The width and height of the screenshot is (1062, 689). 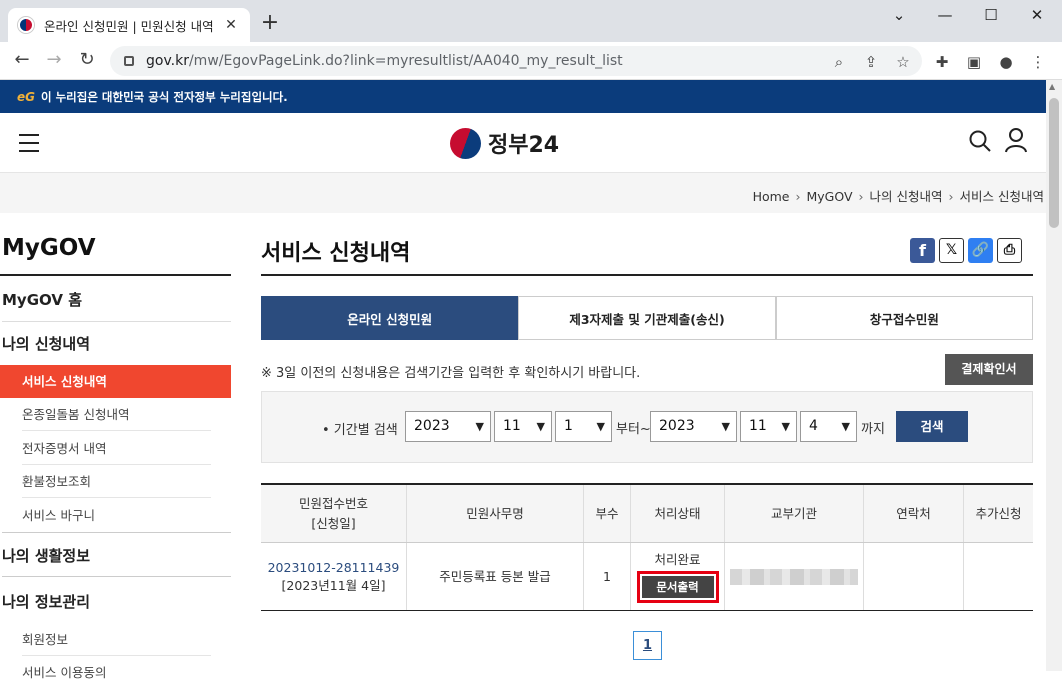 What do you see at coordinates (980, 141) in the screenshot?
I see `search-icon` at bounding box center [980, 141].